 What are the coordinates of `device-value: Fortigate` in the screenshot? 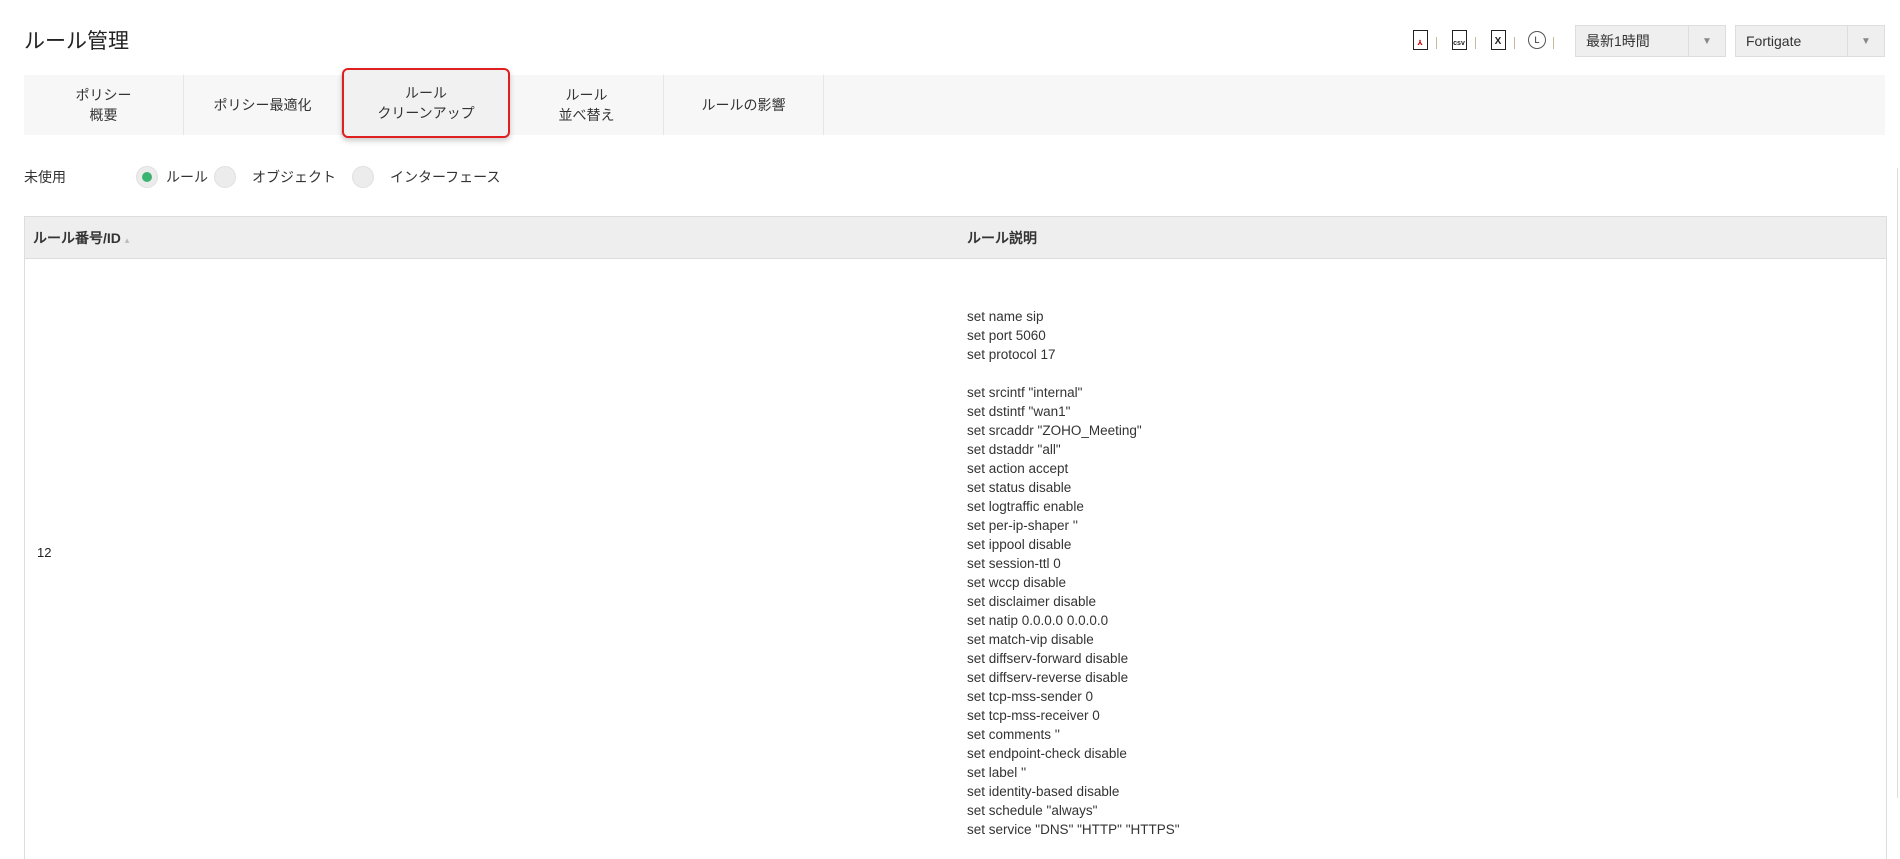 It's located at (1774, 41).